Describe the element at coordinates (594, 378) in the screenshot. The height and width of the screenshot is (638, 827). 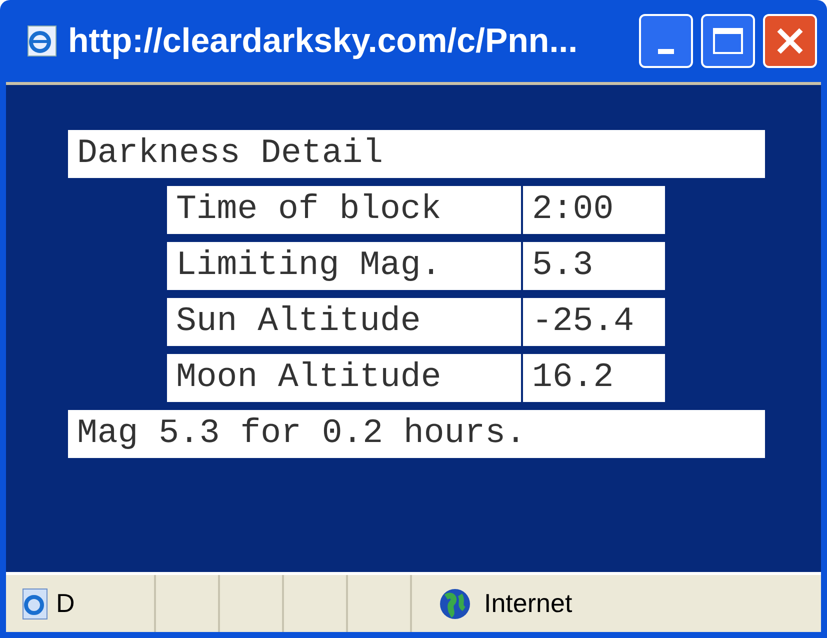
I see `value-cell: 16.2` at that location.